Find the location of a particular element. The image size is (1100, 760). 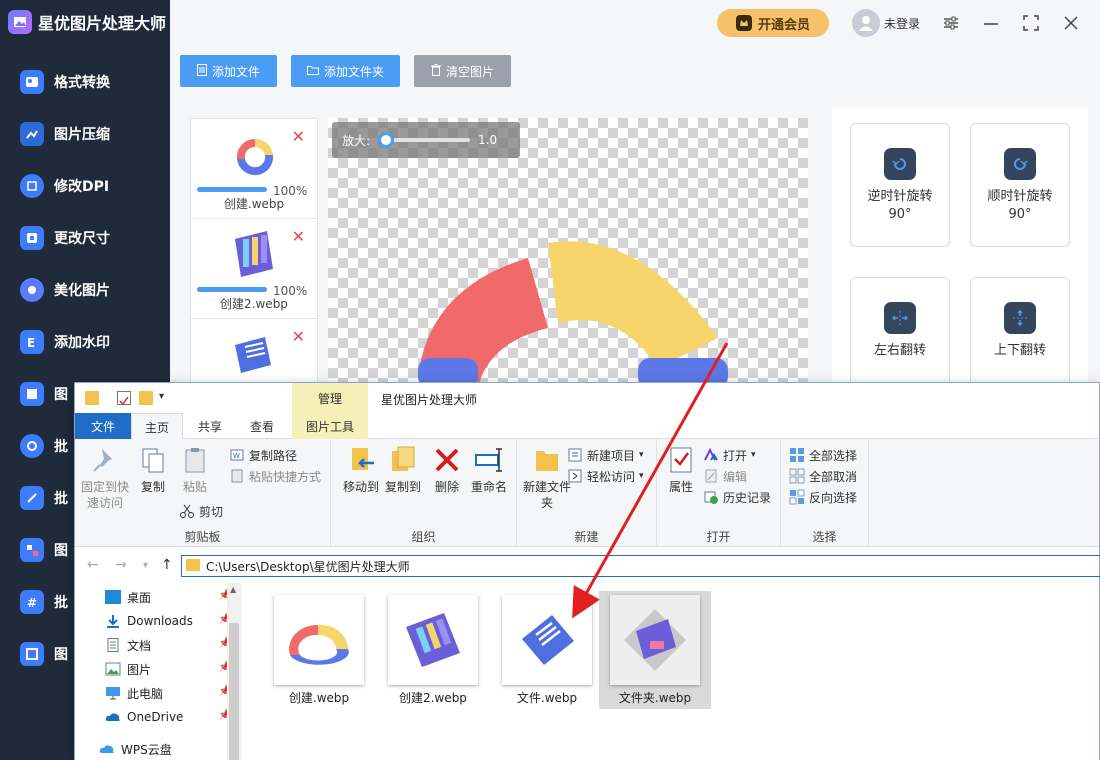

nav-item-label: Downloads is located at coordinates (160, 621).